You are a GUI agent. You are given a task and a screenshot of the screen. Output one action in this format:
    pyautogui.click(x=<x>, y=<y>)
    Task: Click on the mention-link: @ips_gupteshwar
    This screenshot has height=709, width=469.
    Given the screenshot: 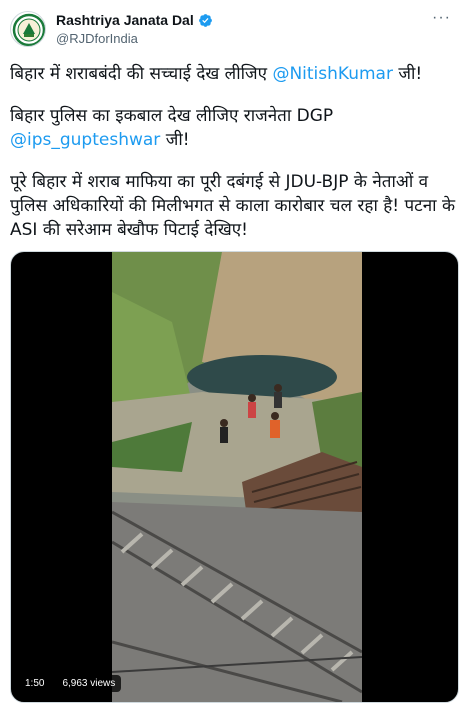 What is the action you would take?
    pyautogui.click(x=85, y=140)
    